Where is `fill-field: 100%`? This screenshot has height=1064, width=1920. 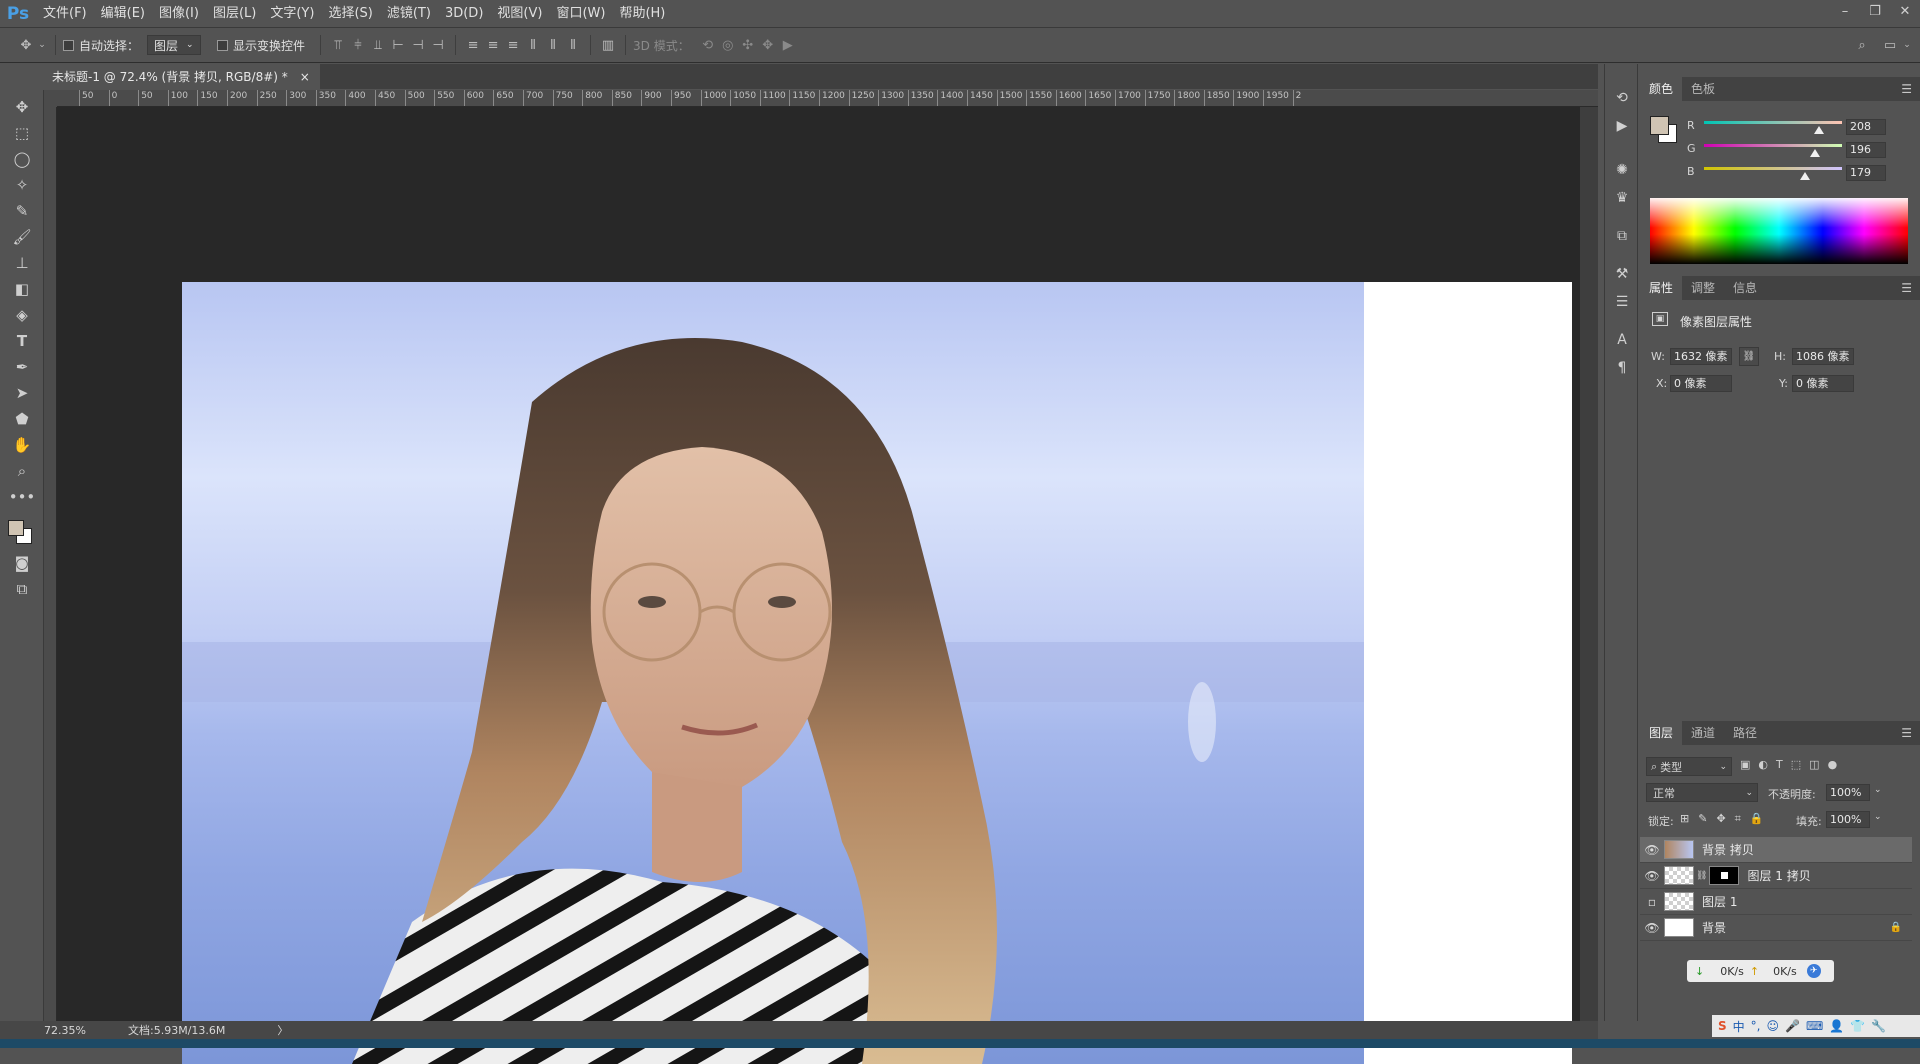
fill-field: 100% is located at coordinates (1848, 819).